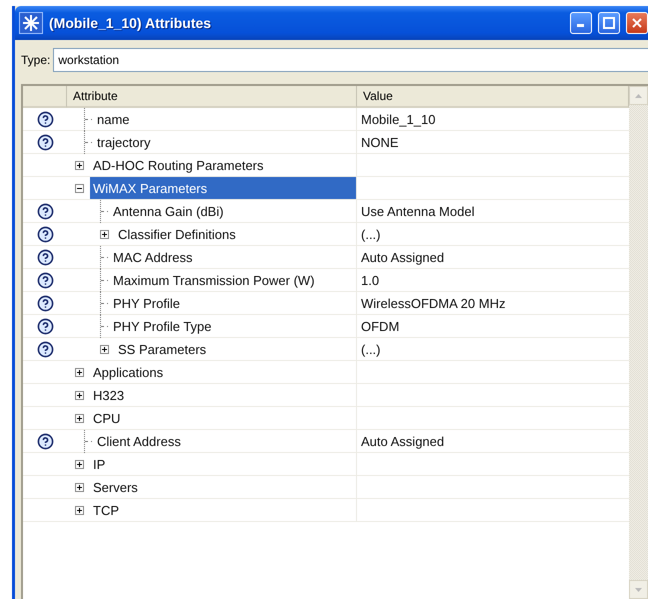  I want to click on attribute-name: H323, so click(109, 395).